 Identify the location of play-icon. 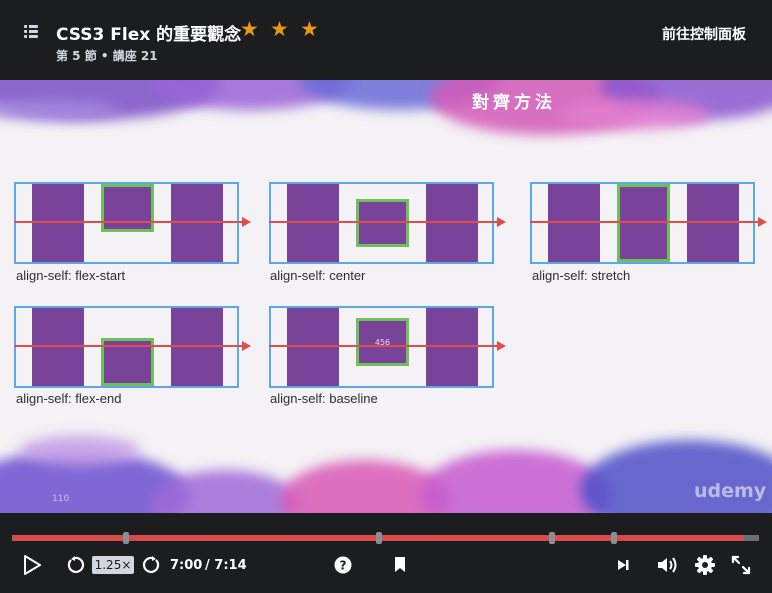
(32, 565).